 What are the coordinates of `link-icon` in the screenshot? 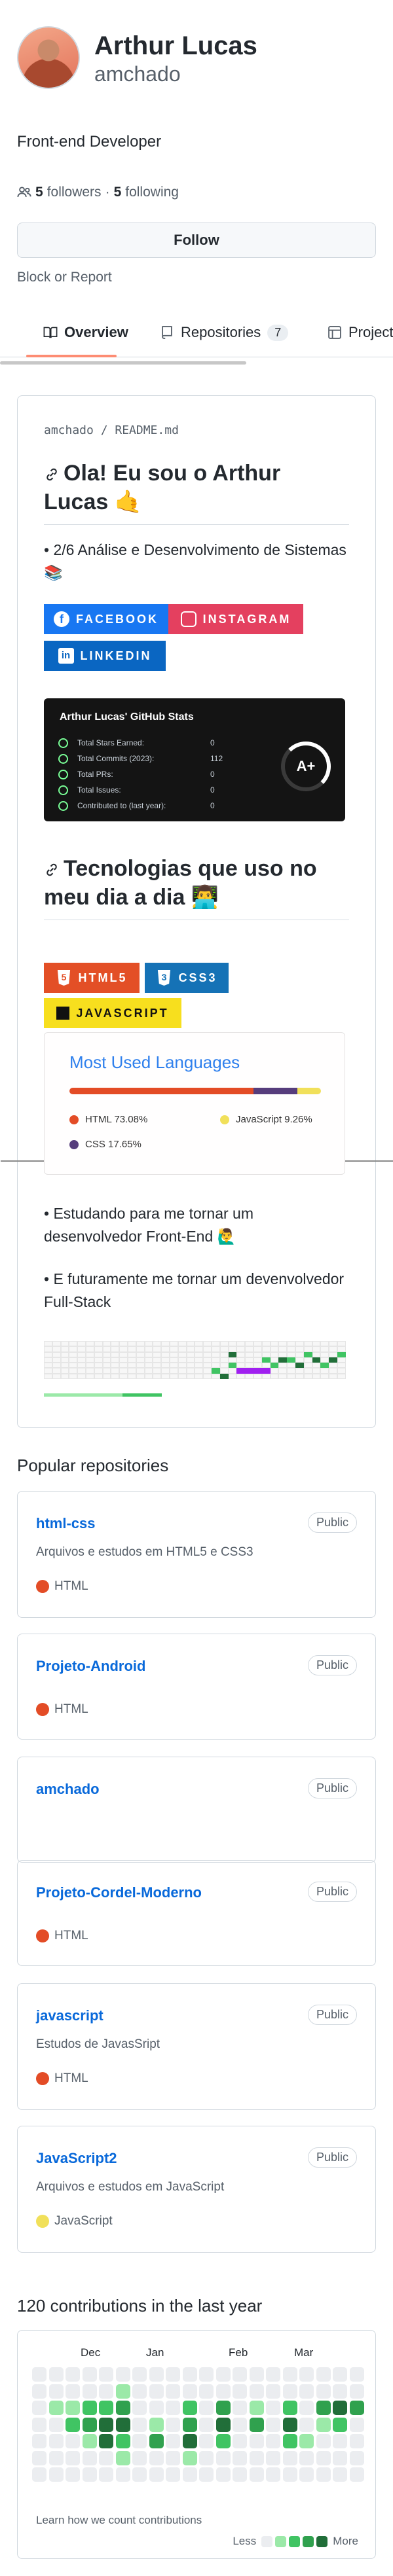 It's located at (52, 870).